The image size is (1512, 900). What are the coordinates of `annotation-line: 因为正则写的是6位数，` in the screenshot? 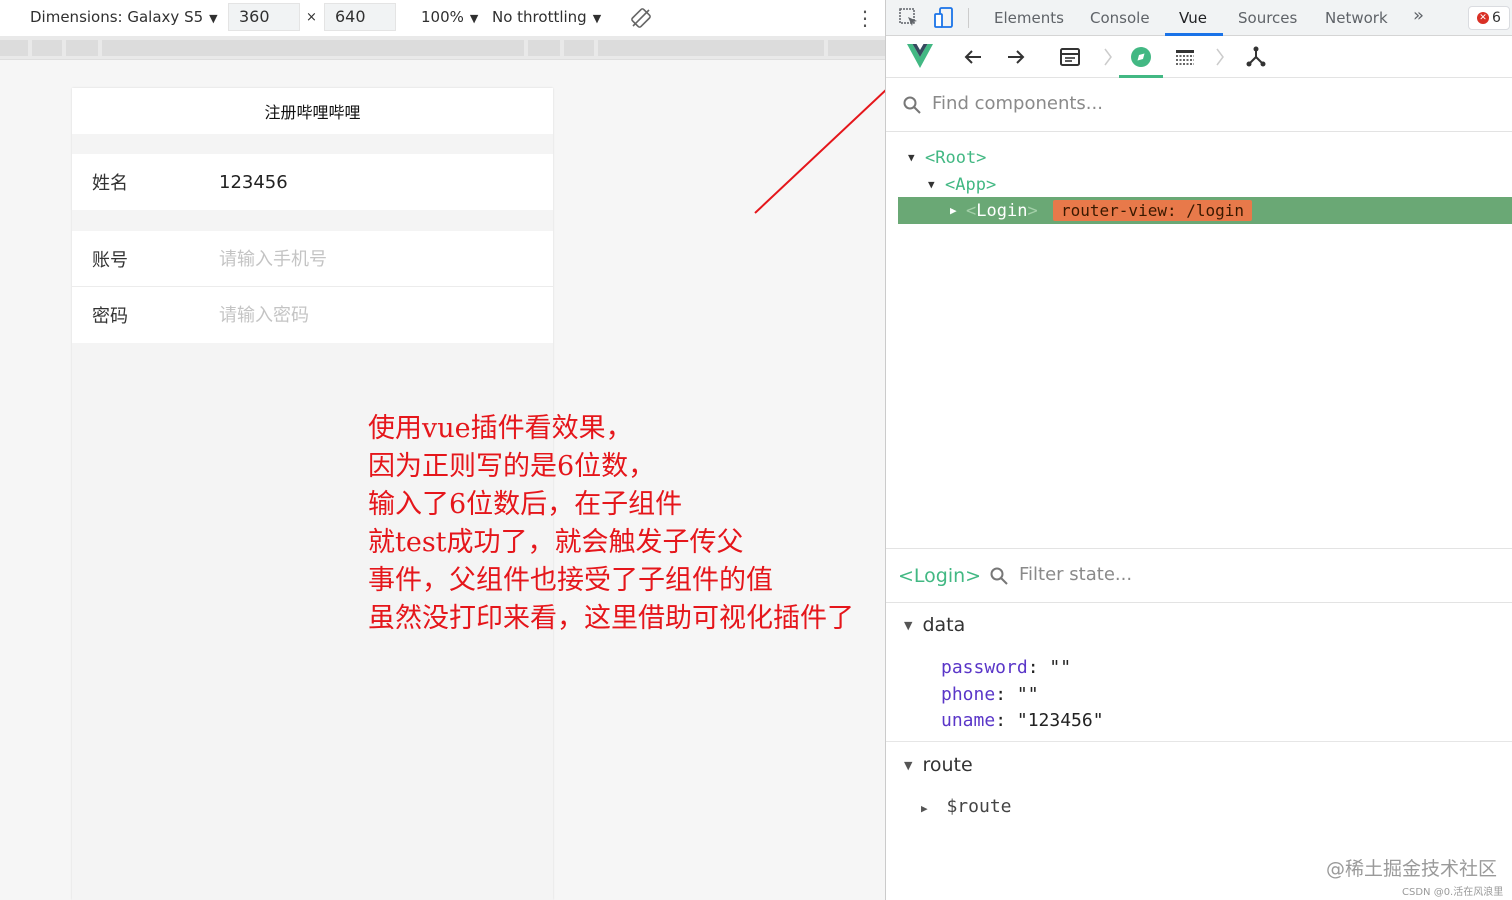 It's located at (512, 466).